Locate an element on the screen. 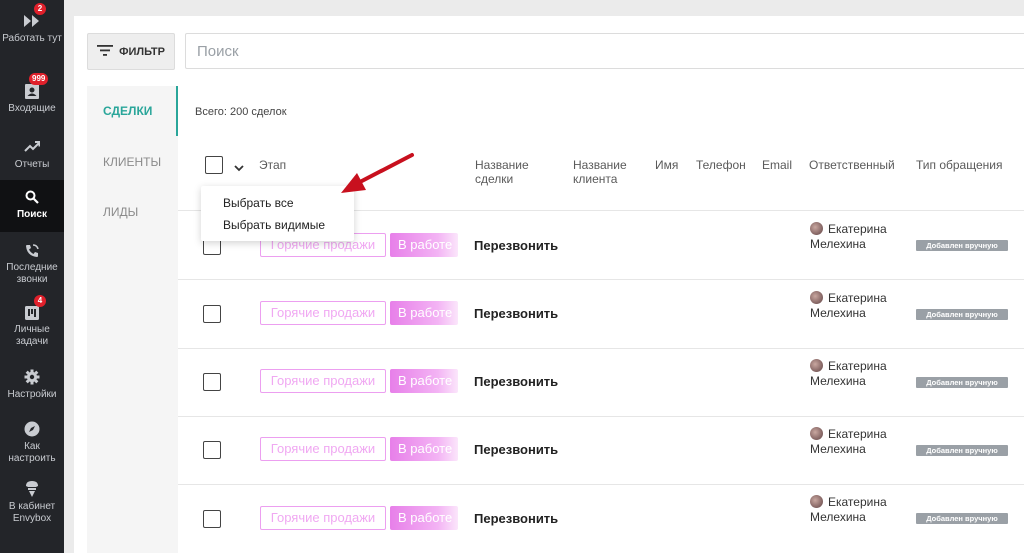 The height and width of the screenshot is (553, 1024). nav-reports: Отчеты is located at coordinates (32, 158).